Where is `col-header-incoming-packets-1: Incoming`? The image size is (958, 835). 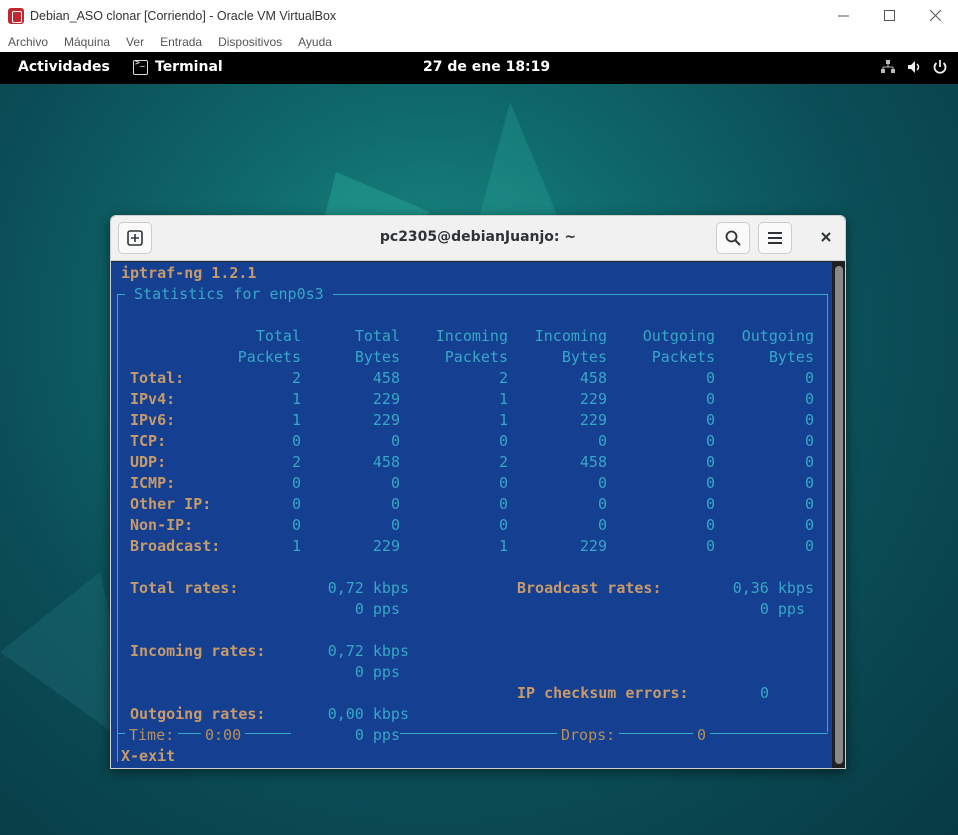
col-header-incoming-packets-1: Incoming is located at coordinates (471, 336).